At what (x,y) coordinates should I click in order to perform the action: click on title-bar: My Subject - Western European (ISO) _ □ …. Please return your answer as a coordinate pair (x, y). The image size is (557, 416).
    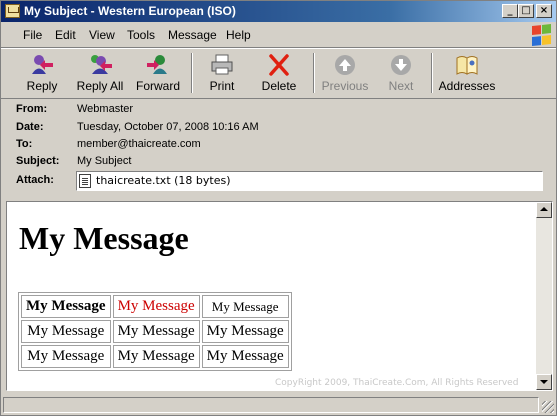
    Looking at the image, I should click on (278, 11).